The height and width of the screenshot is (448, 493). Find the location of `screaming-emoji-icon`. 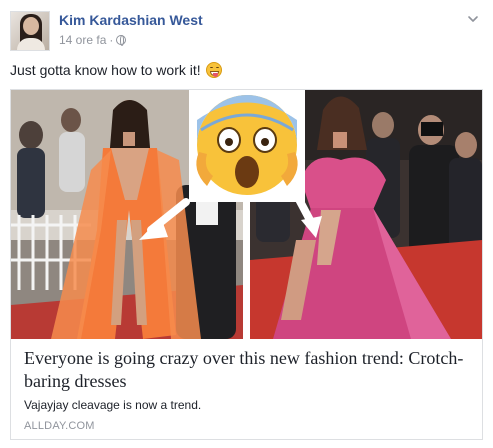

screaming-emoji-icon is located at coordinates (247, 146).